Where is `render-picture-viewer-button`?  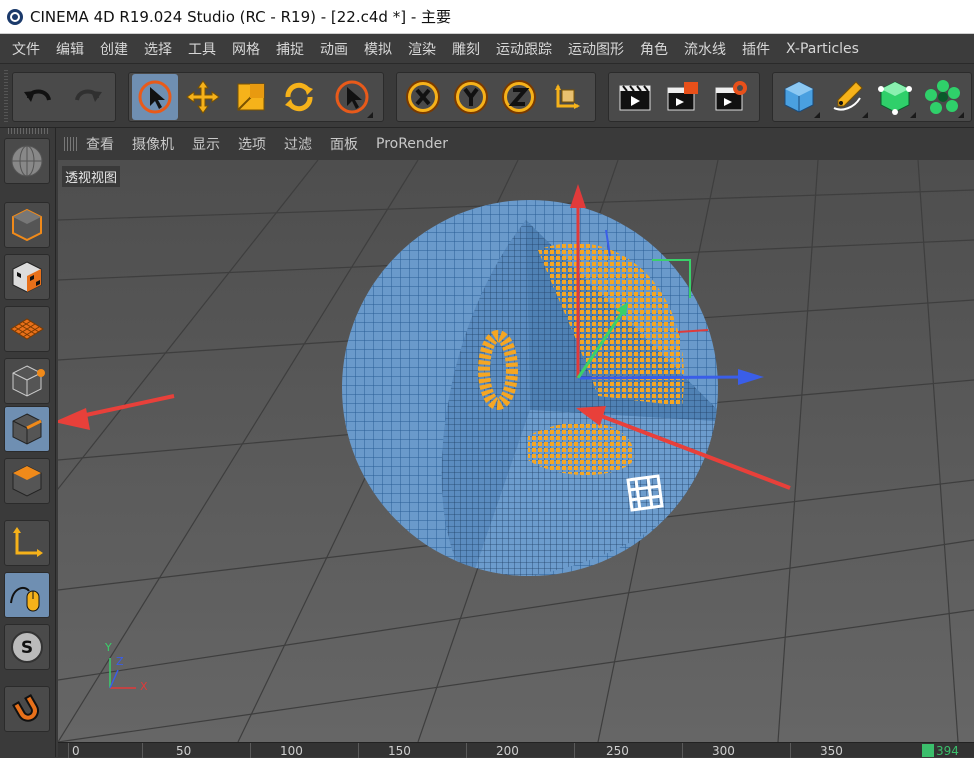 render-picture-viewer-button is located at coordinates (683, 97).